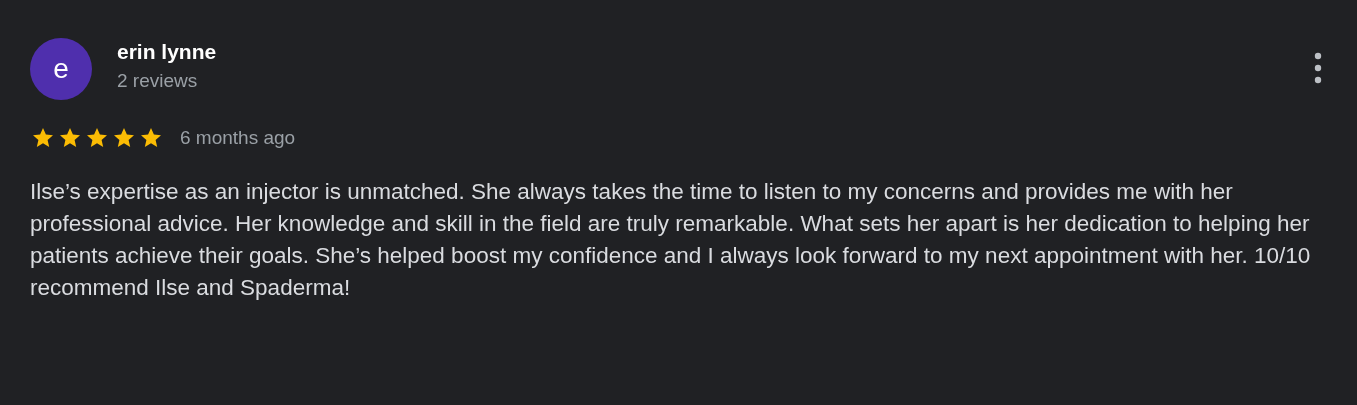  What do you see at coordinates (1318, 68) in the screenshot?
I see `more-options-icon` at bounding box center [1318, 68].